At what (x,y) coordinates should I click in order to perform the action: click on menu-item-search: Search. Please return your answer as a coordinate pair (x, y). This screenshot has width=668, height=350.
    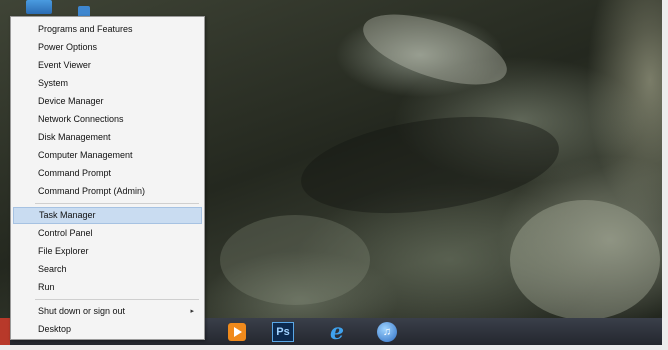
    Looking at the image, I should click on (107, 269).